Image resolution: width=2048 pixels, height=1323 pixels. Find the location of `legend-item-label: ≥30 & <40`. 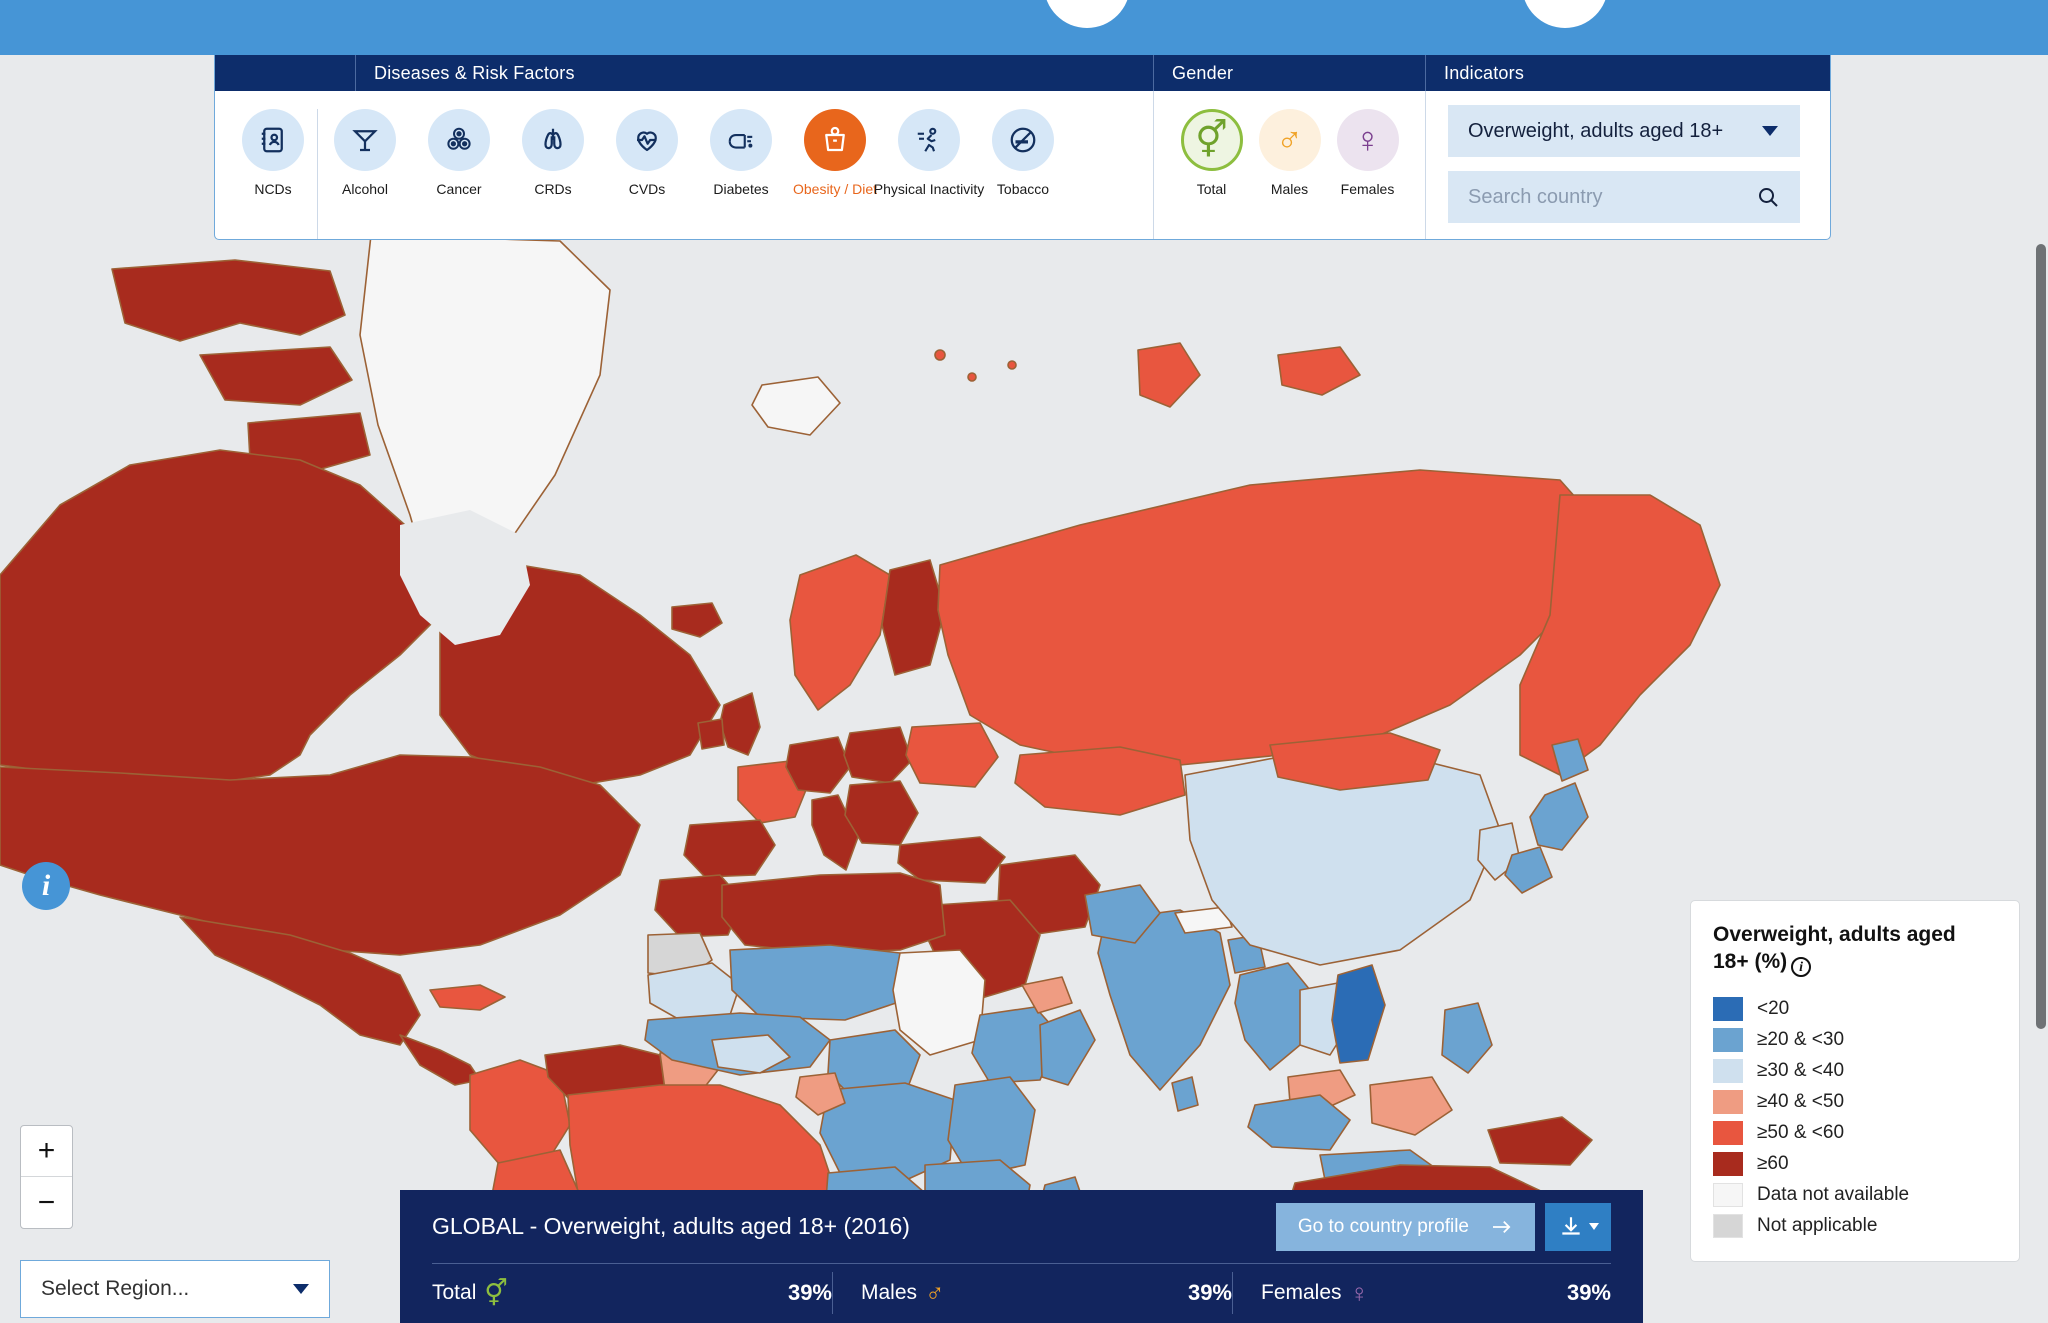

legend-item-label: ≥30 & <40 is located at coordinates (1801, 1070).